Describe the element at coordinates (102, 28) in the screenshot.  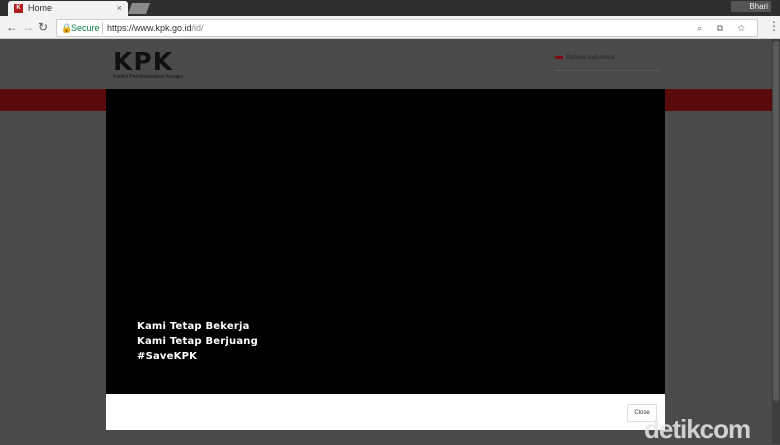
I see `omnibox-divider` at that location.